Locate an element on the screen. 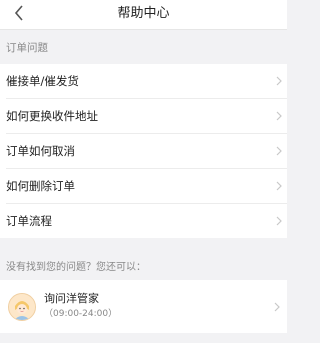  butler-avatar-icon is located at coordinates (22, 306).